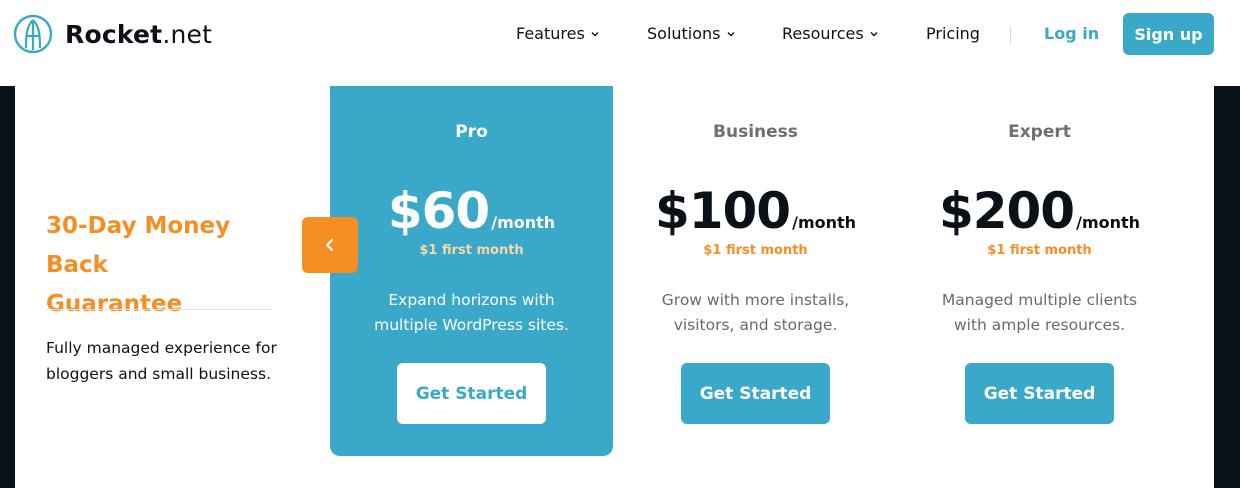 This screenshot has height=488, width=1240. Describe the element at coordinates (7, 287) in the screenshot. I see `dark-strip-left` at that location.